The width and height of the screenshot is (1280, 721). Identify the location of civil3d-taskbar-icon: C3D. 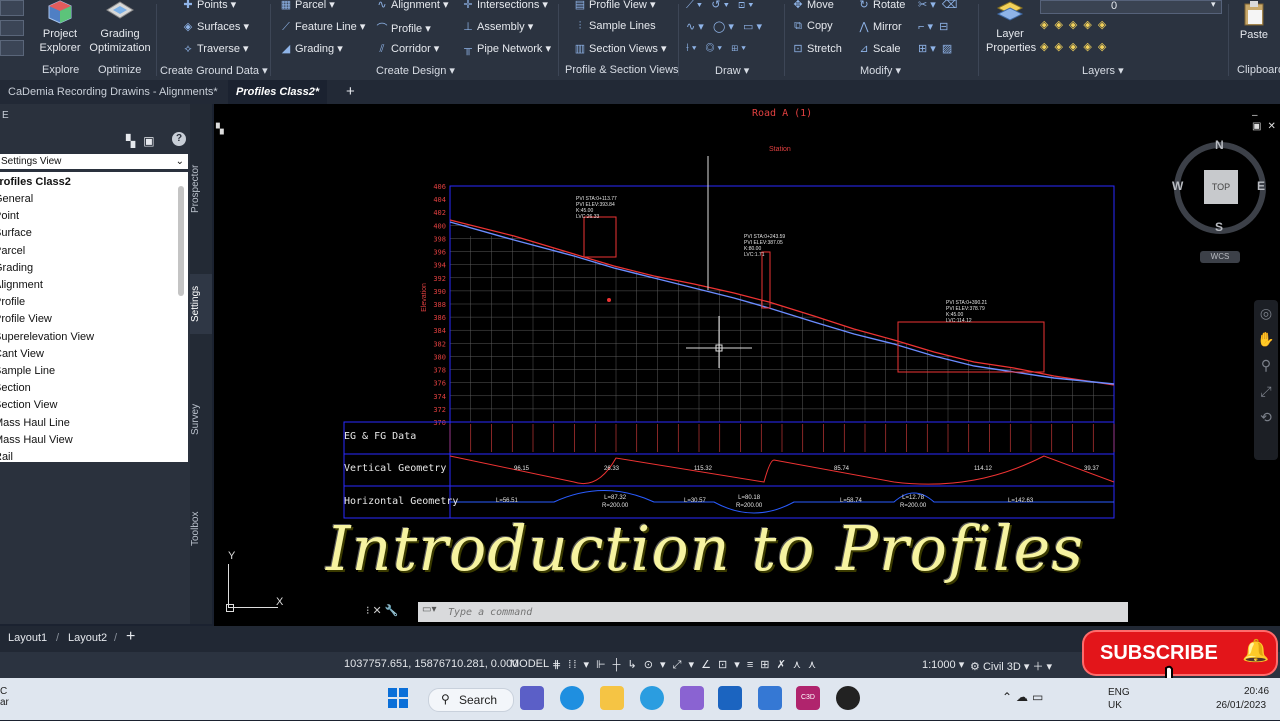
(808, 698).